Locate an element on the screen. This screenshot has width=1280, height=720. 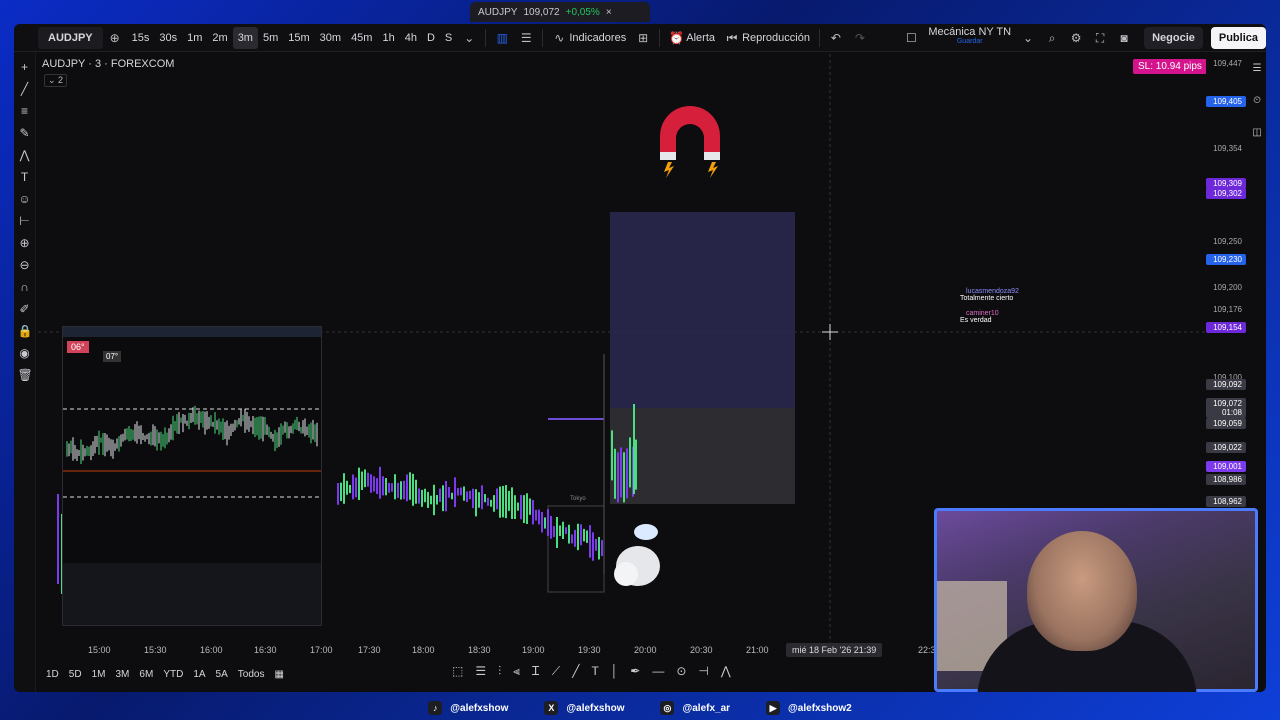
entry-zone is located at coordinates (702, 456).